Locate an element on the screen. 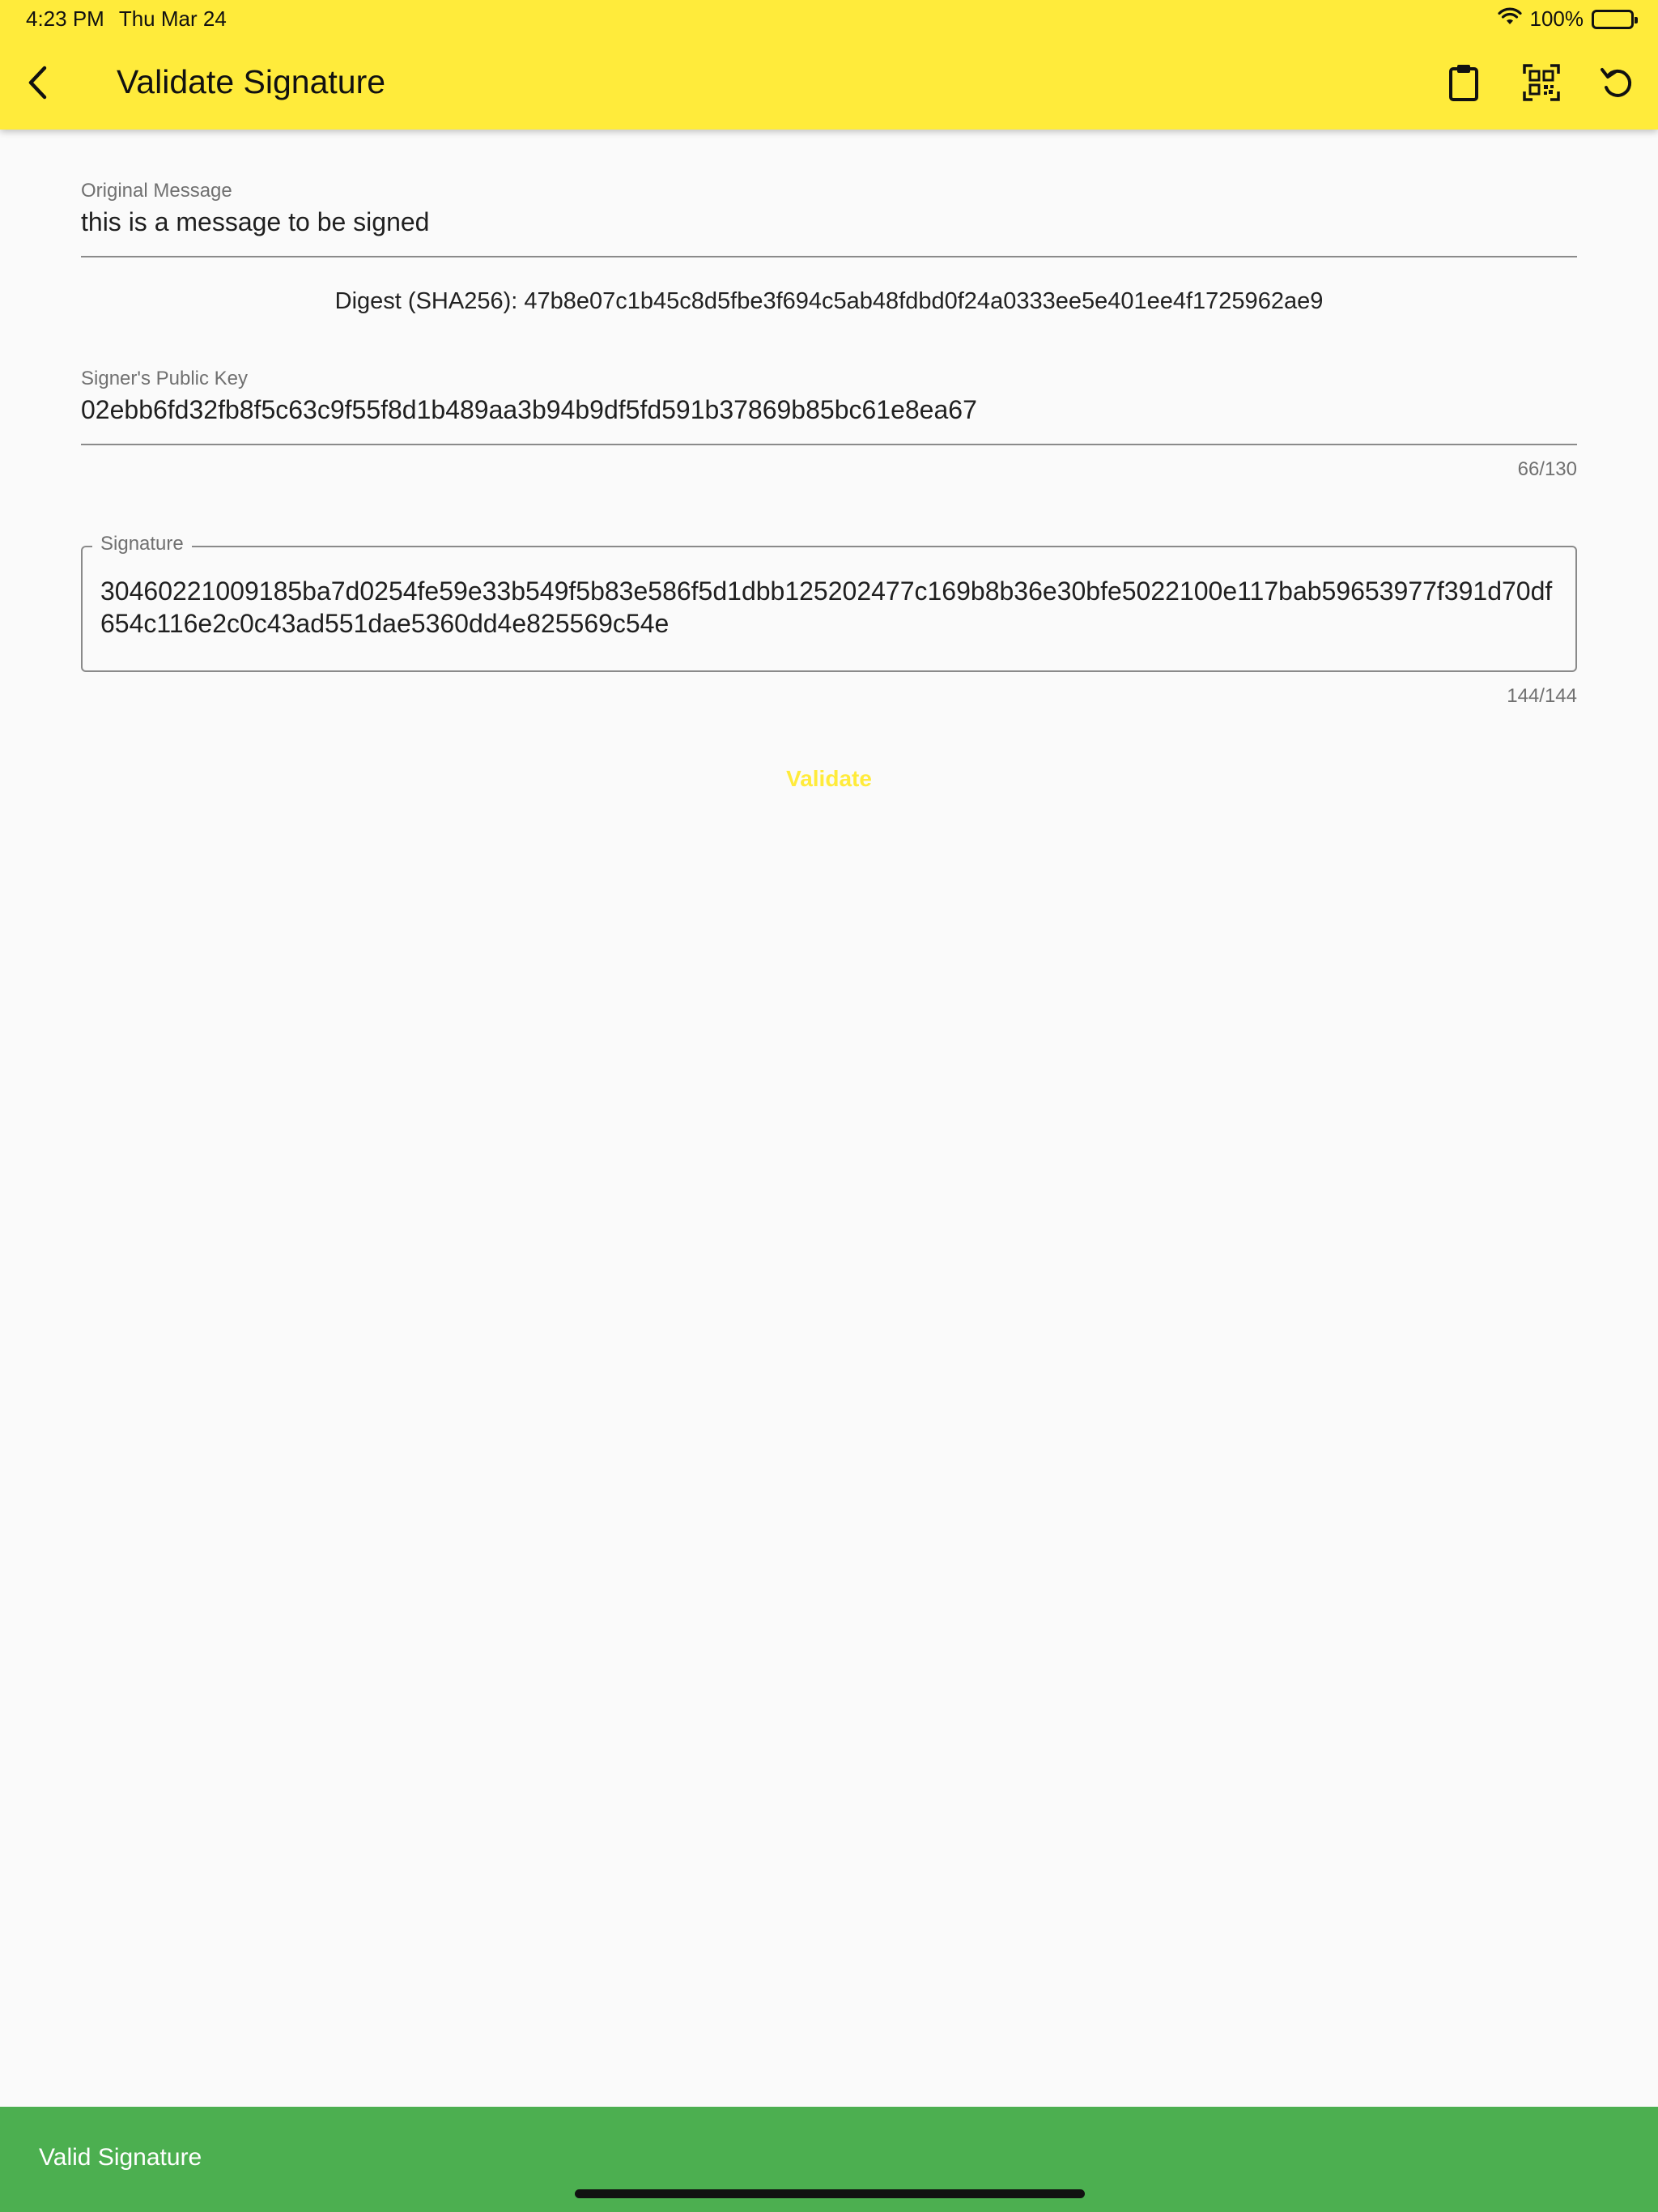 The image size is (1658, 2212). status-time: 4:23 PM is located at coordinates (65, 19).